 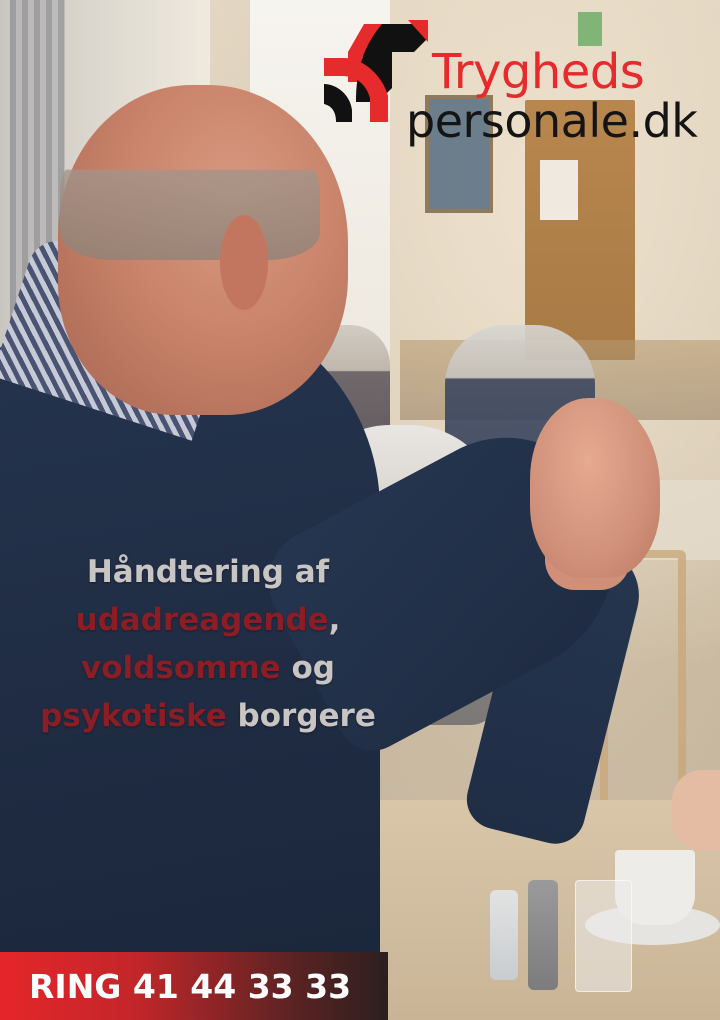 I want to click on pepper-shaker, so click(x=543, y=935).